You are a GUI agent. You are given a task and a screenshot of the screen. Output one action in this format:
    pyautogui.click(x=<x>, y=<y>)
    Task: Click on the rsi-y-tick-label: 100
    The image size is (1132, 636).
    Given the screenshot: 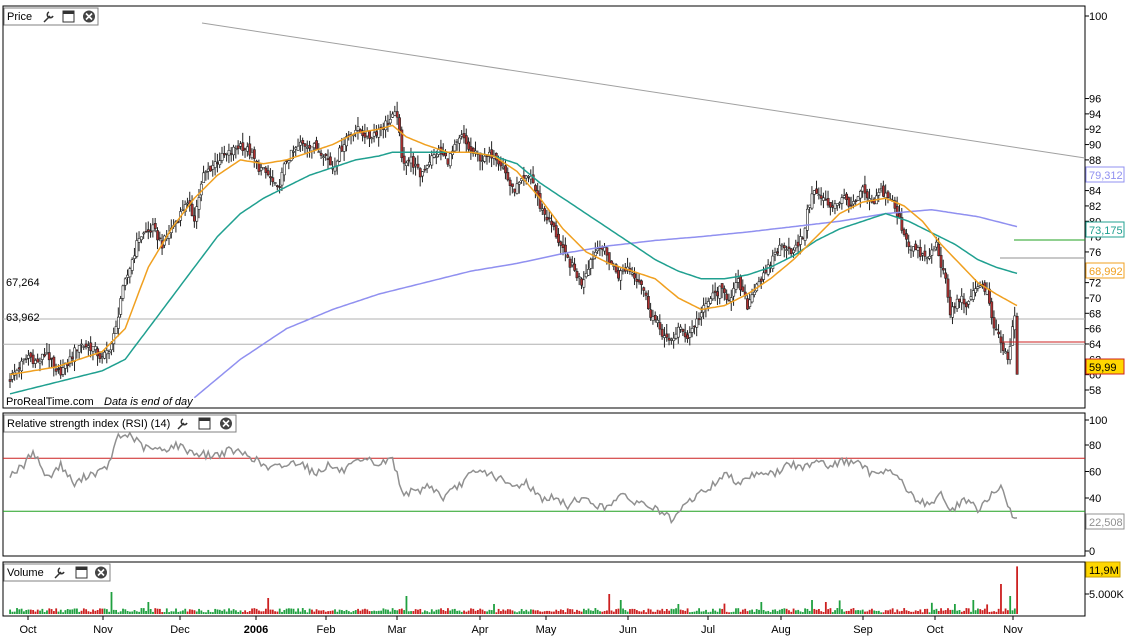 What is the action you would take?
    pyautogui.click(x=1098, y=421)
    